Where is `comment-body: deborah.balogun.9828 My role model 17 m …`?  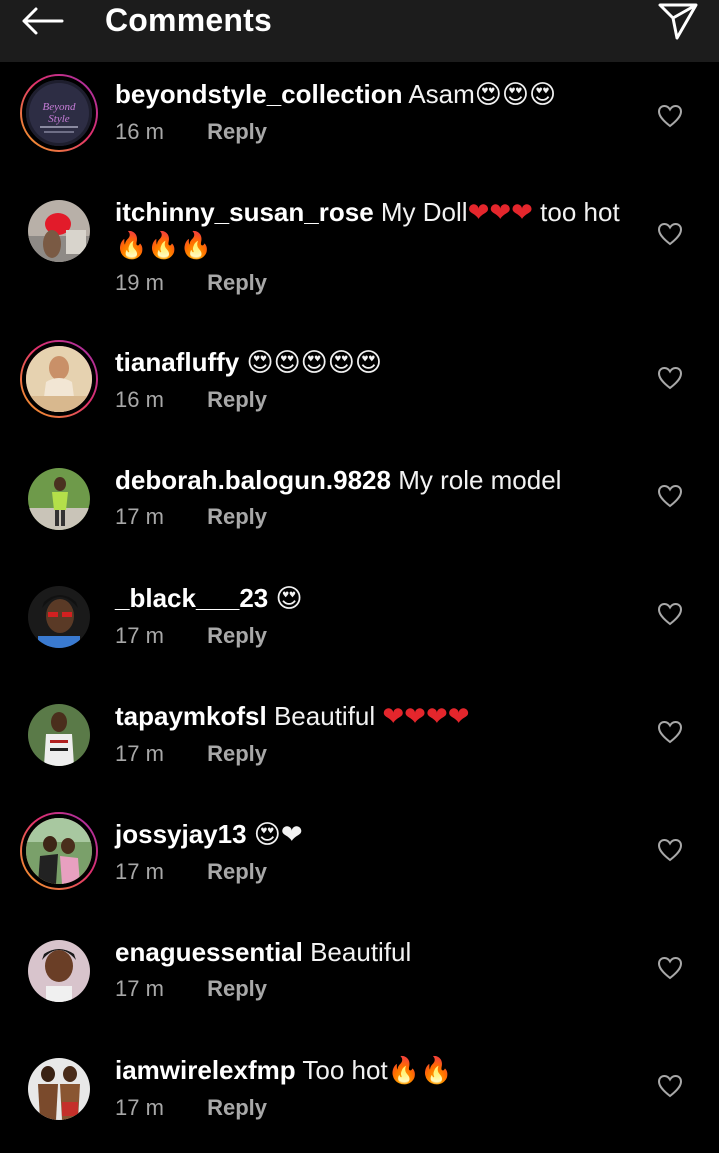
comment-body: deborah.balogun.9828 My role model 17 m … is located at coordinates (377, 497).